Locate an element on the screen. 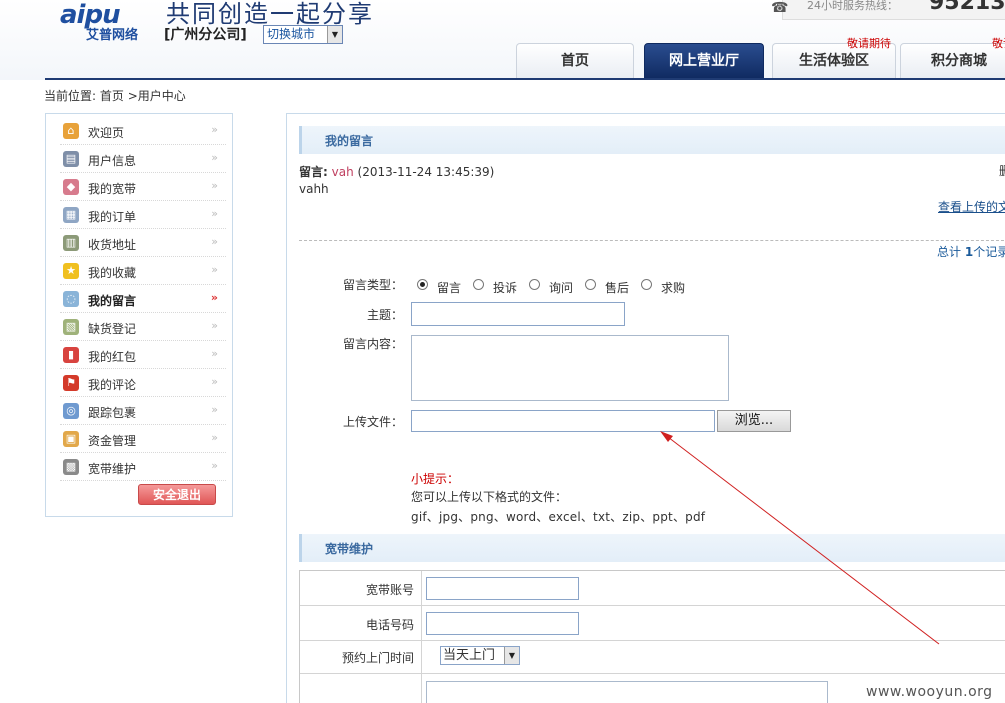 The height and width of the screenshot is (703, 1005). chat-bubble-icon: ◌ is located at coordinates (71, 299).